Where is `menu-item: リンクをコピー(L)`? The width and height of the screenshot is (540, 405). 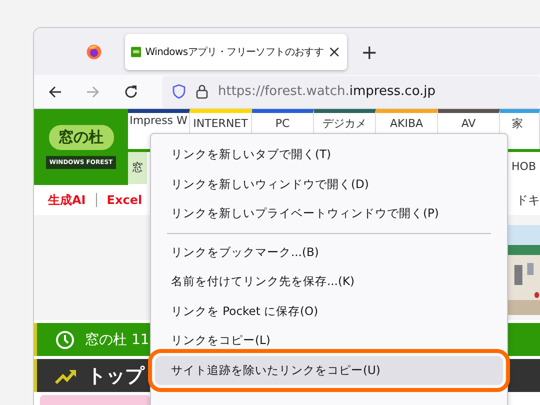 menu-item: リンクをコピー(L) is located at coordinates (329, 341).